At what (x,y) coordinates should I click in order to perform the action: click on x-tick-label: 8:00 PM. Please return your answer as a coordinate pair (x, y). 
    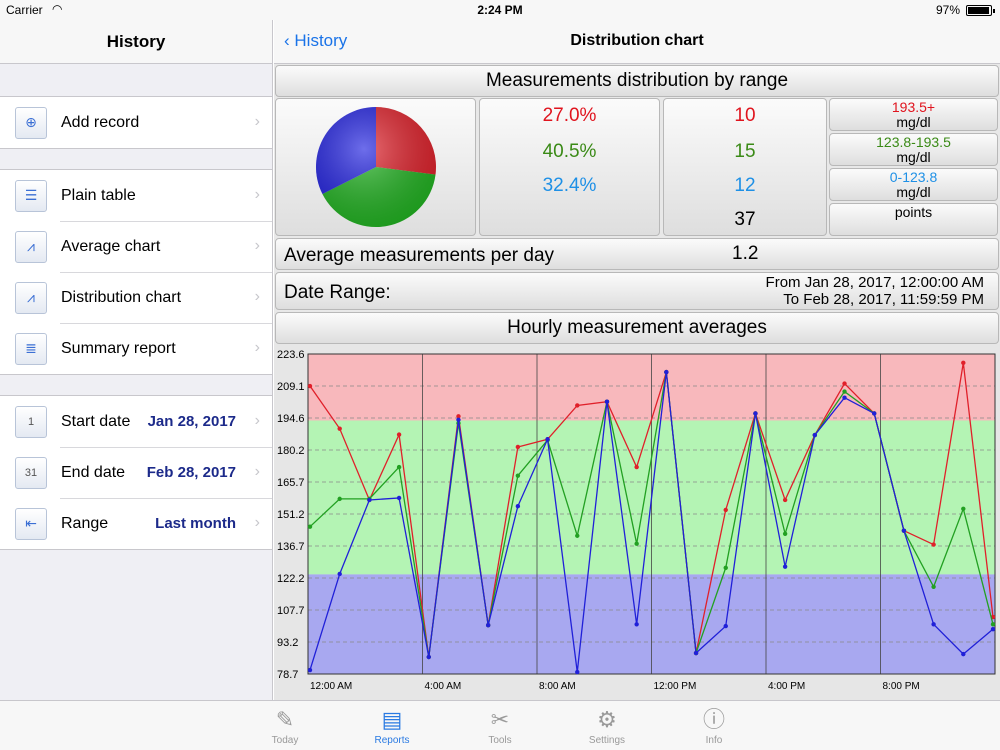
    Looking at the image, I should click on (901, 686).